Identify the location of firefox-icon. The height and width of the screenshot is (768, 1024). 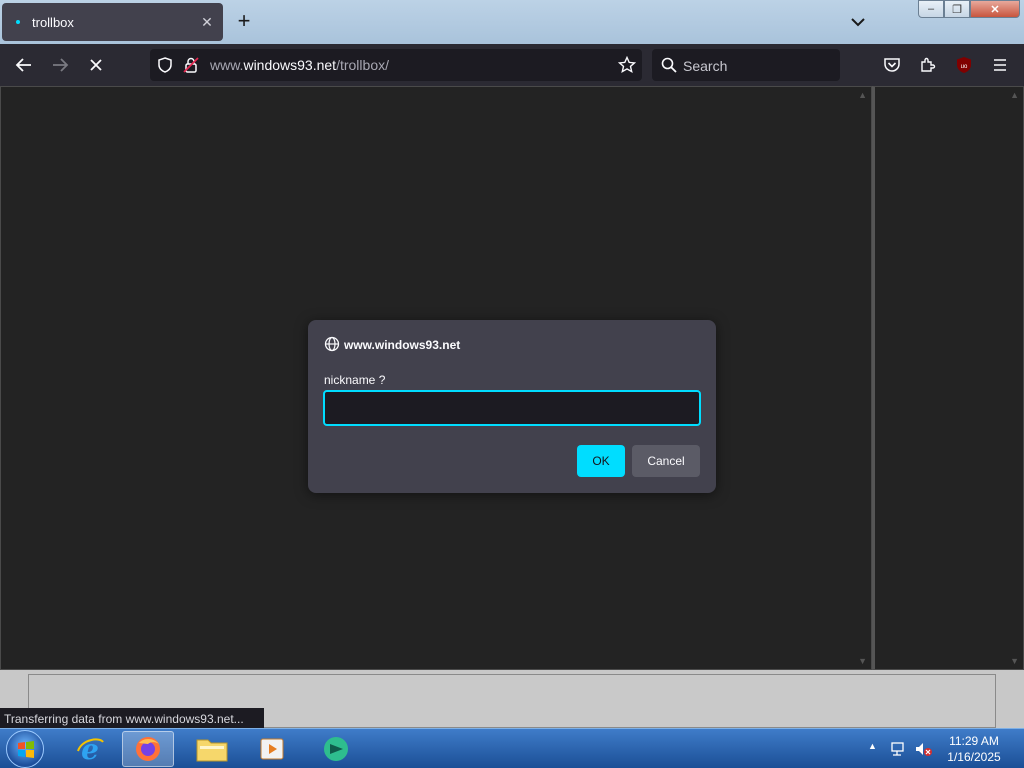
(148, 749).